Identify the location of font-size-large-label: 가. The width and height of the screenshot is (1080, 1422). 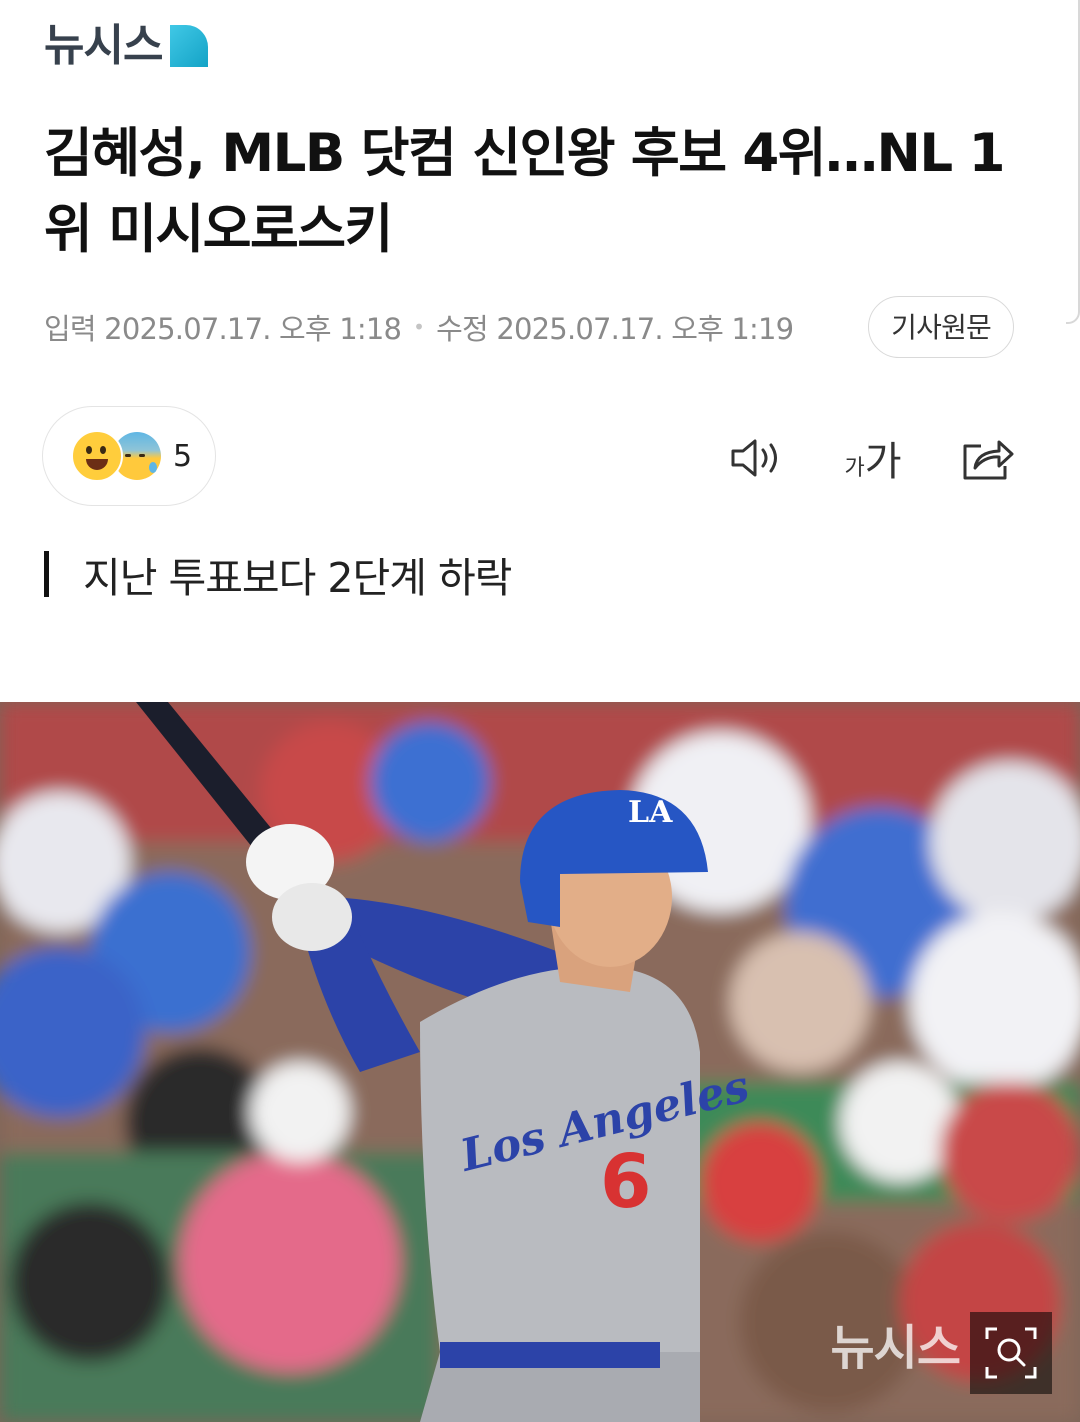
(883, 462).